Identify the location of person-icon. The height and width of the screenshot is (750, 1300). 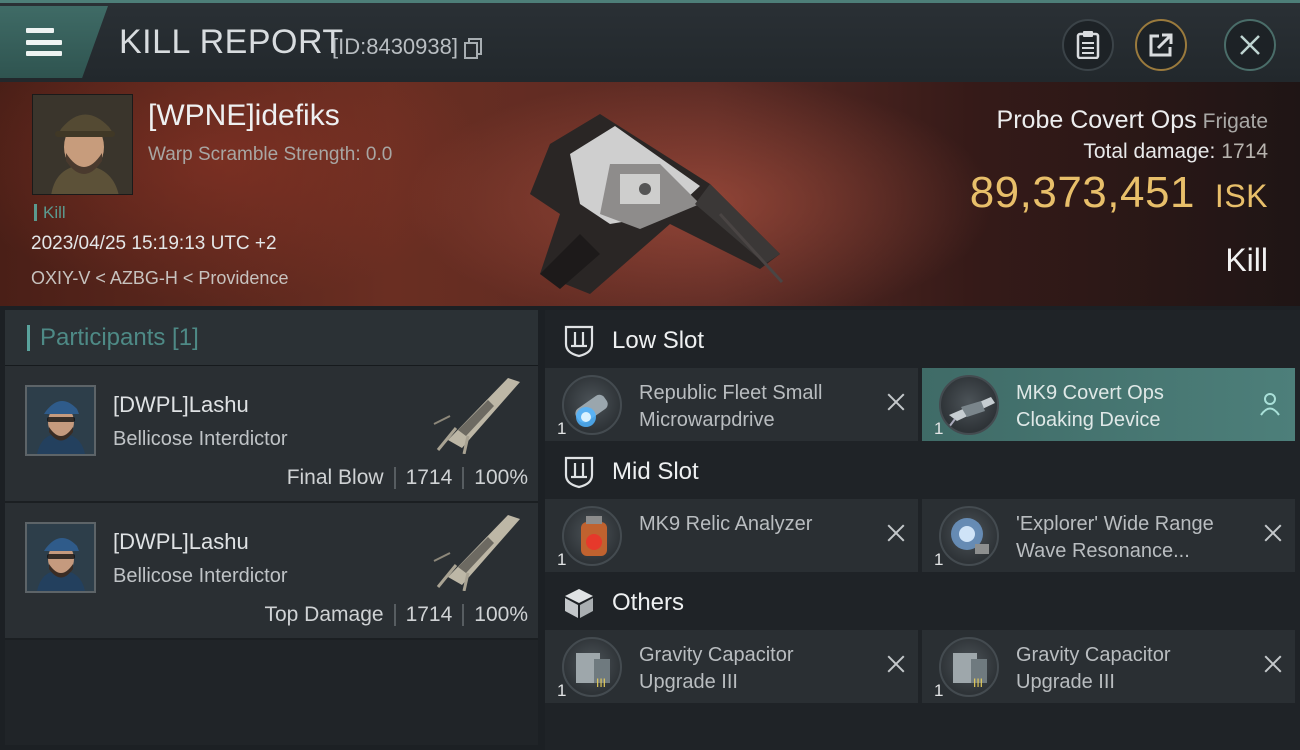
(1270, 404).